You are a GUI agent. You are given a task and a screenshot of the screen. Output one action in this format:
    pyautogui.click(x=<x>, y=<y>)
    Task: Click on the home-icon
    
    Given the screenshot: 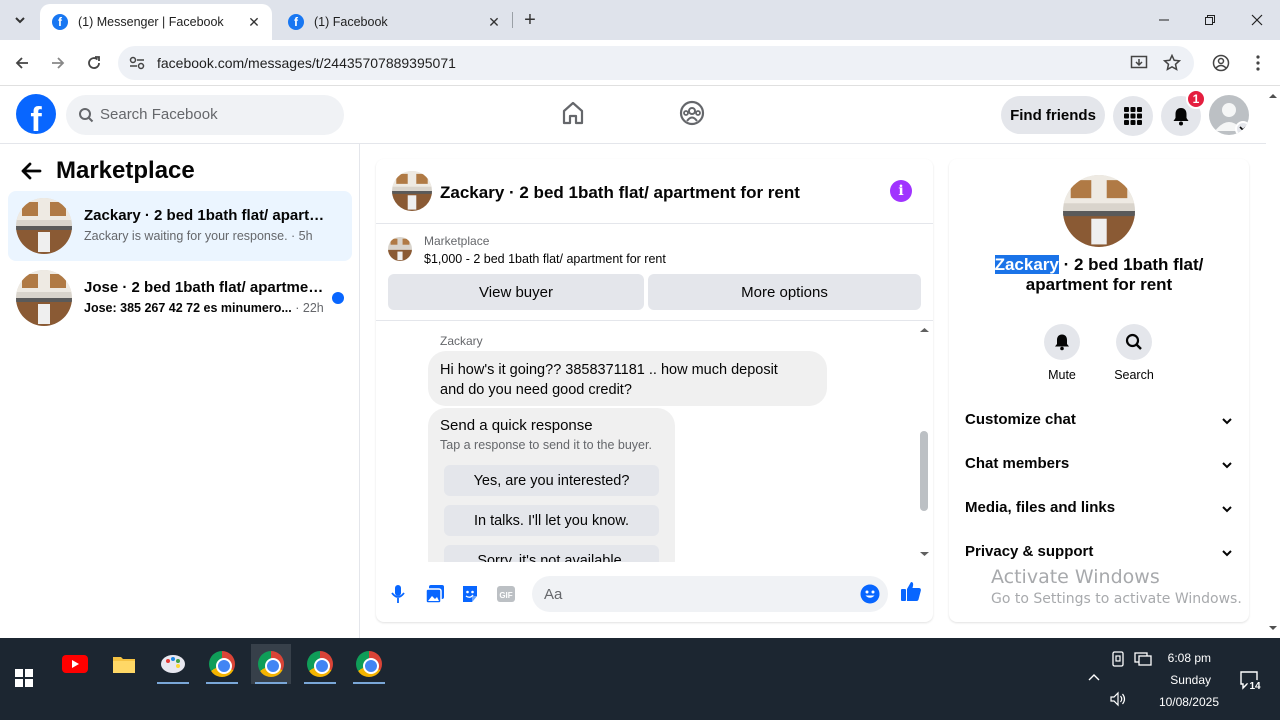 What is the action you would take?
    pyautogui.click(x=573, y=113)
    